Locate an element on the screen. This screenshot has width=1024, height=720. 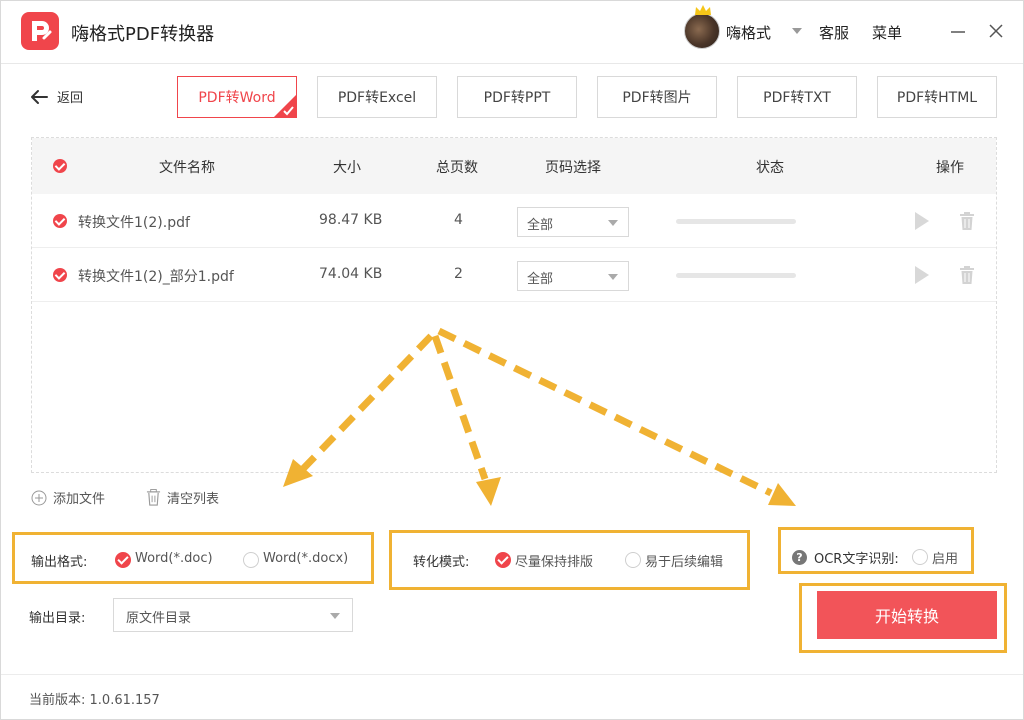
output-dir-value: 原文件目录 is located at coordinates (159, 618).